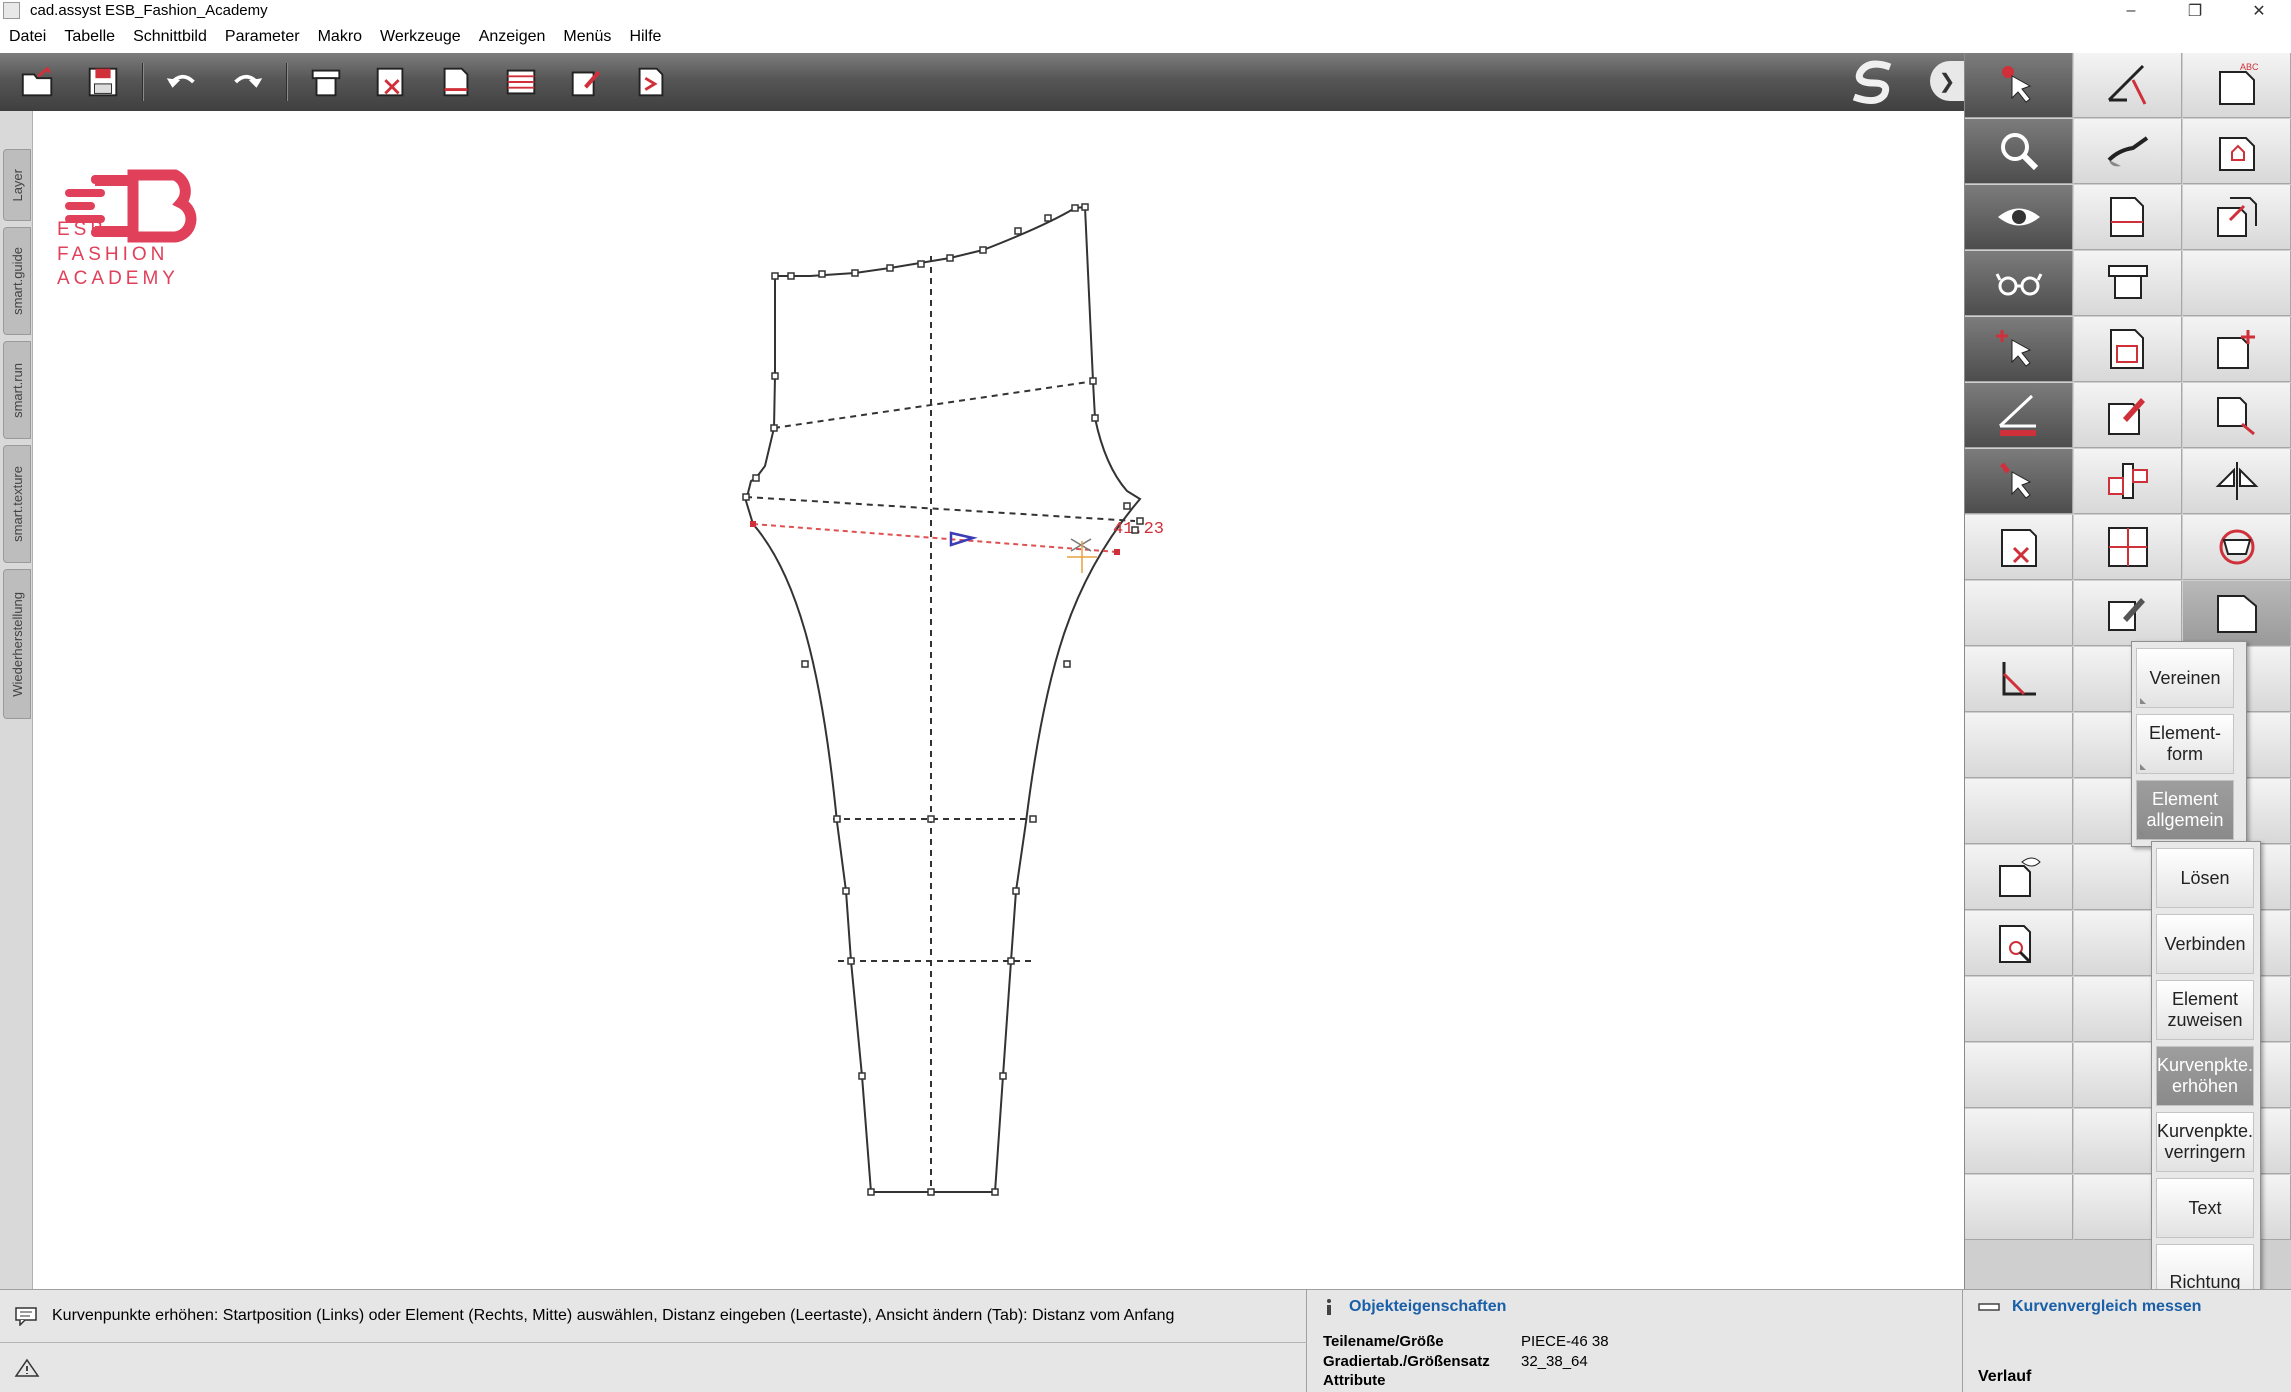  I want to click on menu-hilfe: Hilfe, so click(645, 37).